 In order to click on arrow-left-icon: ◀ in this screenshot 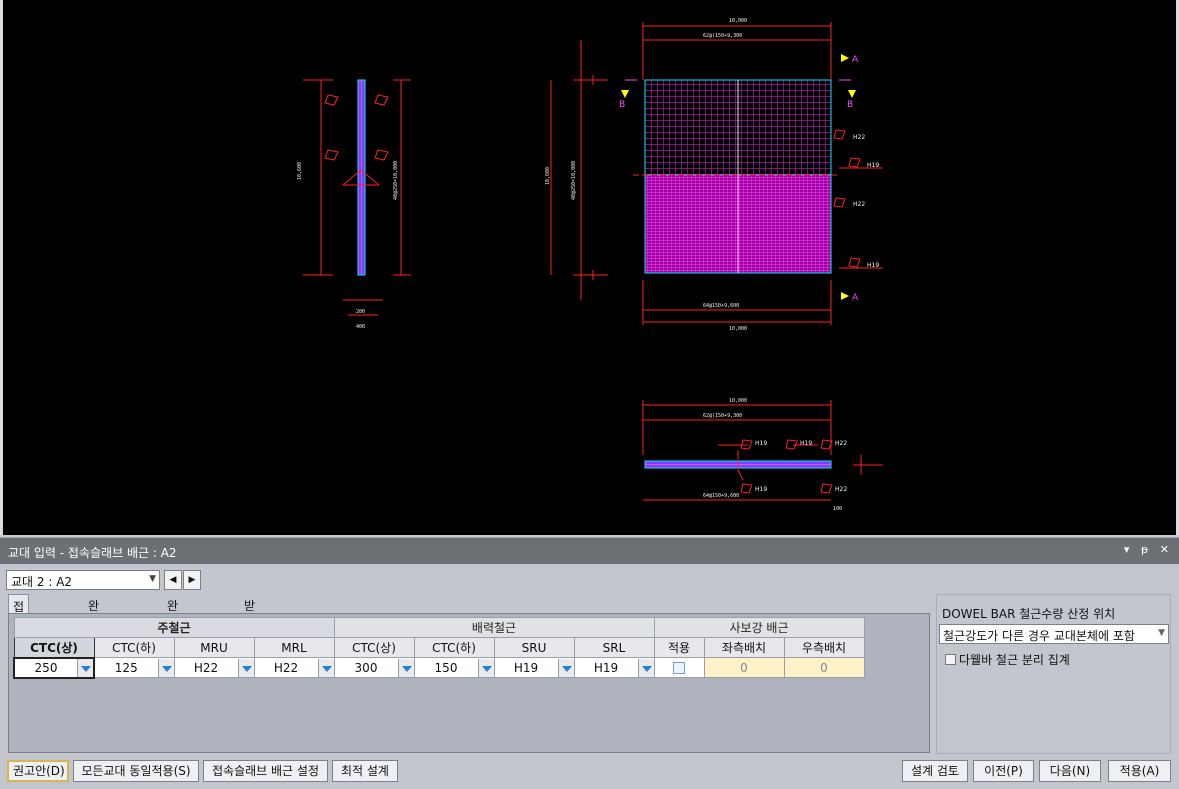, I will do `click(173, 580)`.